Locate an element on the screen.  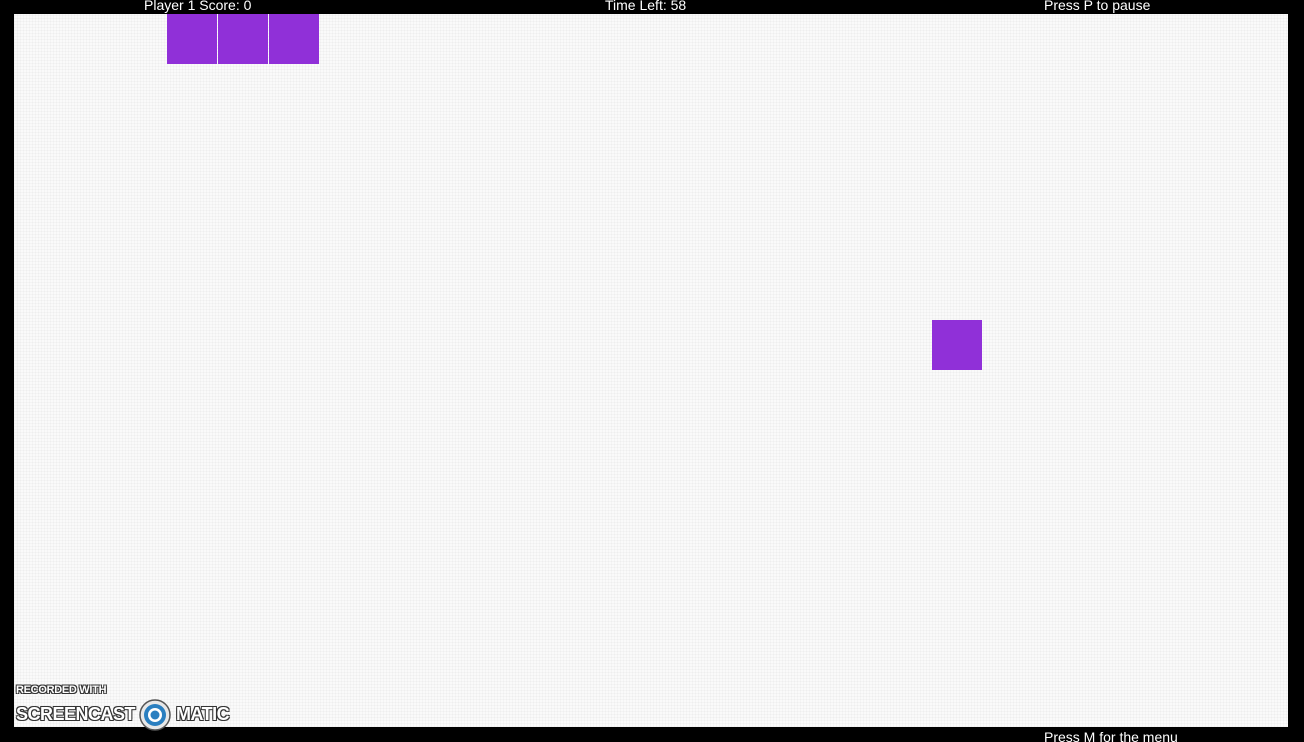
screencast-watermark: RECORDED WITH SCREENCAST MATIC is located at coordinates (131, 708).